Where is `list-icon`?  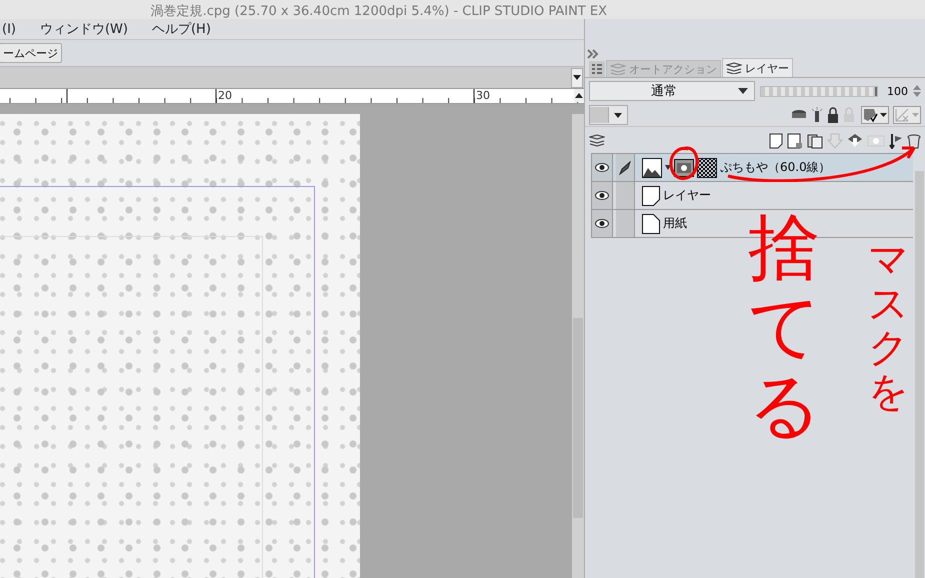 list-icon is located at coordinates (597, 69).